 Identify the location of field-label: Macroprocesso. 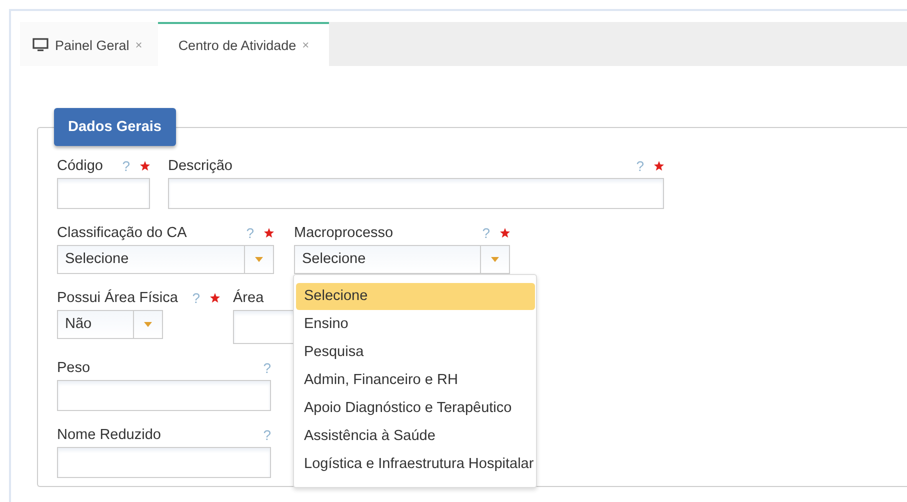
(344, 233).